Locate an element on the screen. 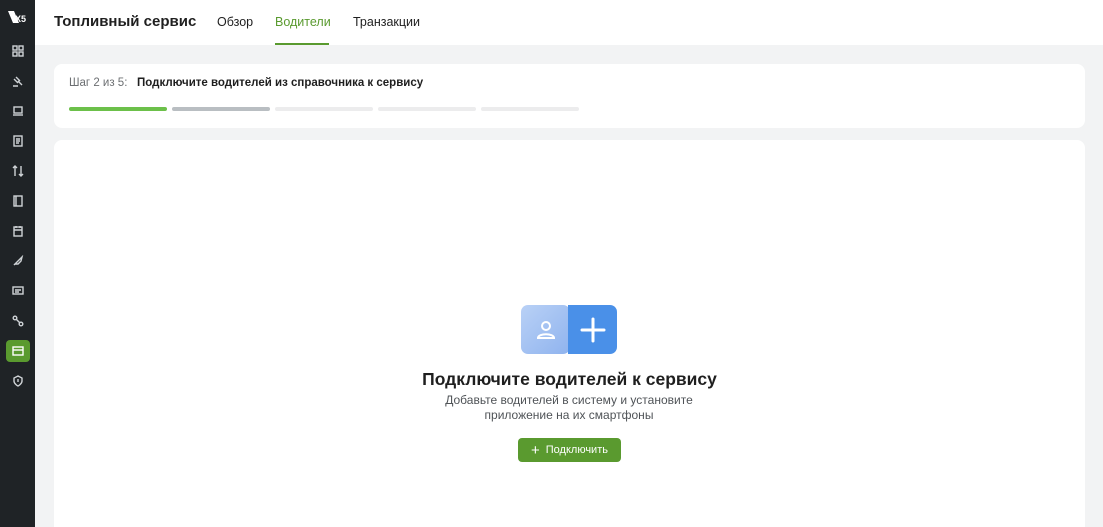  connect-button-label: Подключить is located at coordinates (576, 450).